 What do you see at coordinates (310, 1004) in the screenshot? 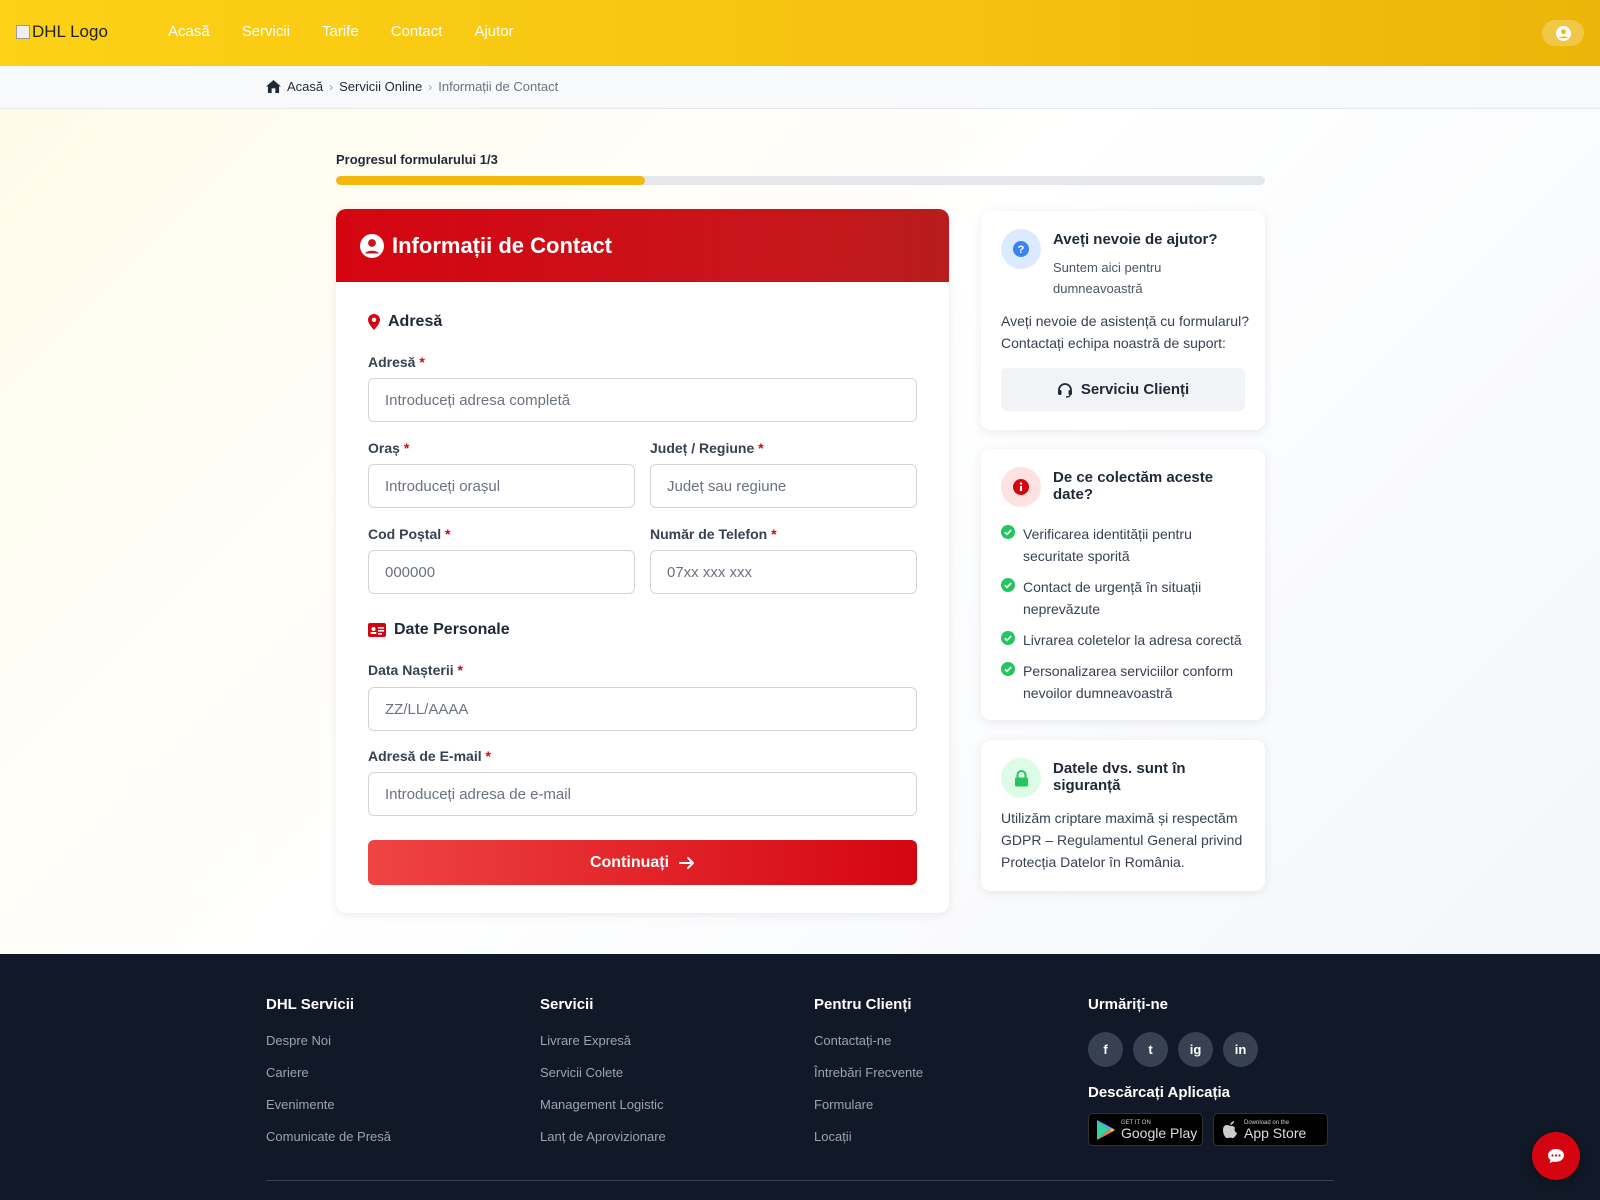
I see `footer-column-title: DHL Servicii` at bounding box center [310, 1004].